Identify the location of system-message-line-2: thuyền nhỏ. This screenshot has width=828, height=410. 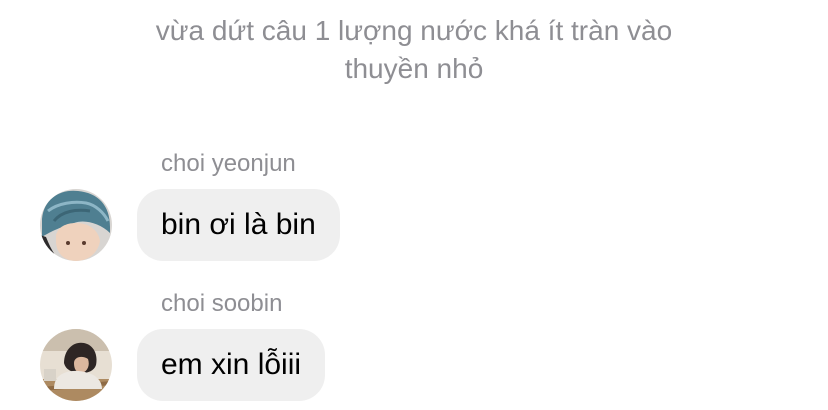
(414, 68).